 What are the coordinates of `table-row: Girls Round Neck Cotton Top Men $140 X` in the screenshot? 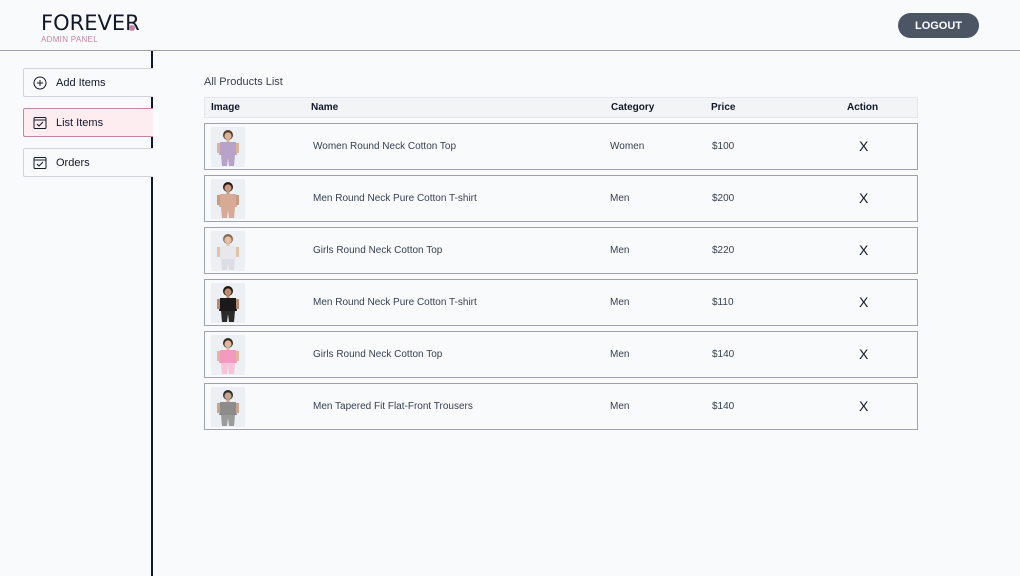 It's located at (561, 354).